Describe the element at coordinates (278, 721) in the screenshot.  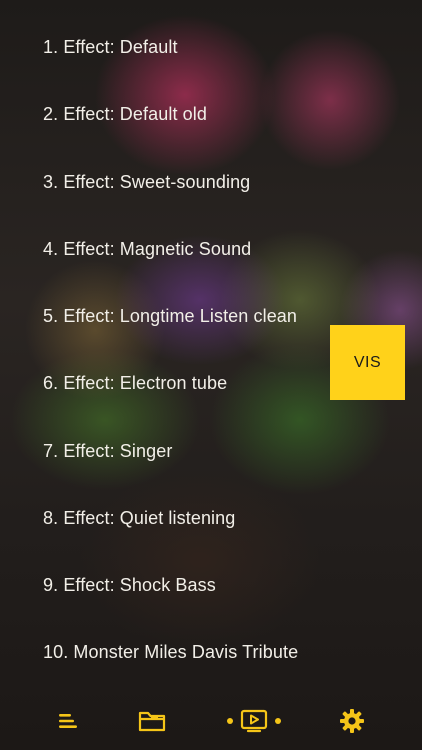
I see `dot-right-icon` at that location.